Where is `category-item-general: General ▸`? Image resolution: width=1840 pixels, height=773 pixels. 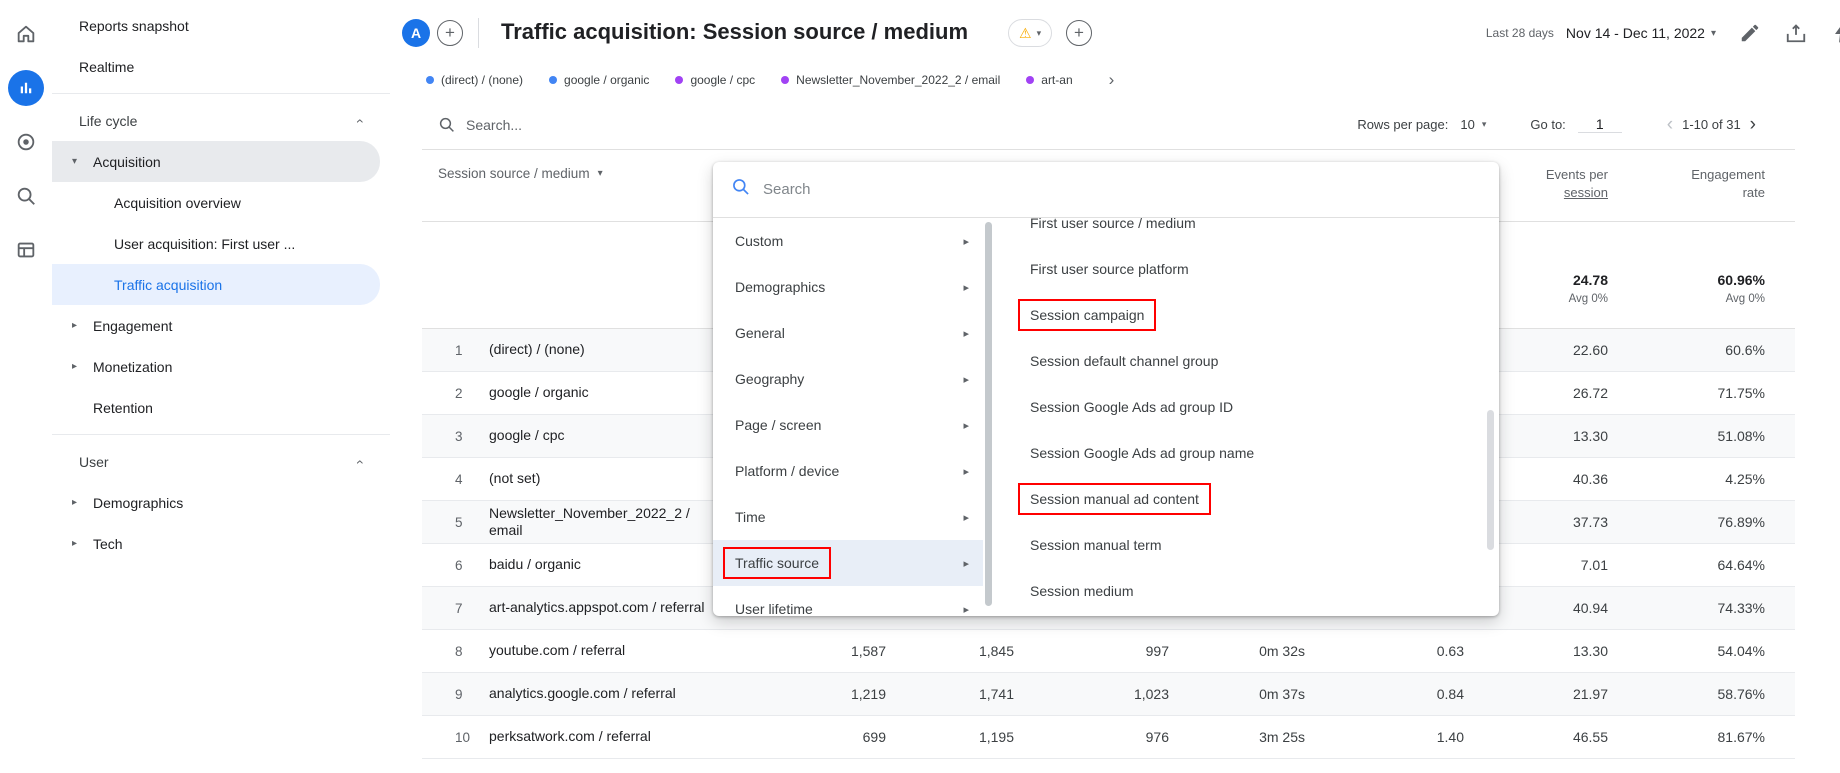
category-item-general: General ▸ is located at coordinates (848, 333).